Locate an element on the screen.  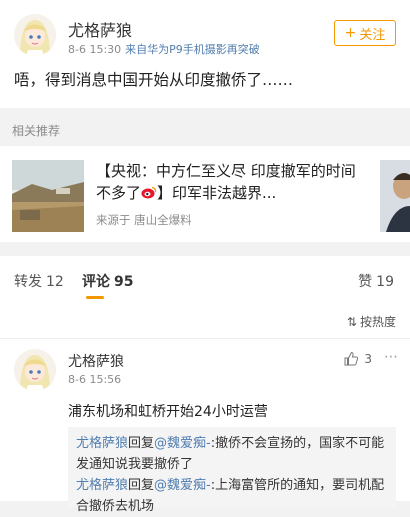
interaction-tabs: 转发 12 评论 95 赞 19 is located at coordinates (205, 280).